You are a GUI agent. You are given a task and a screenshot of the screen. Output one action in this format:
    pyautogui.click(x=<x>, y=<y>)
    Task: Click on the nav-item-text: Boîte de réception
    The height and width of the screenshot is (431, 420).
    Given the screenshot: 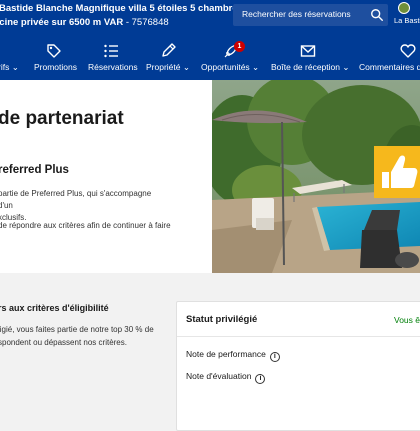 What is the action you would take?
    pyautogui.click(x=305, y=67)
    